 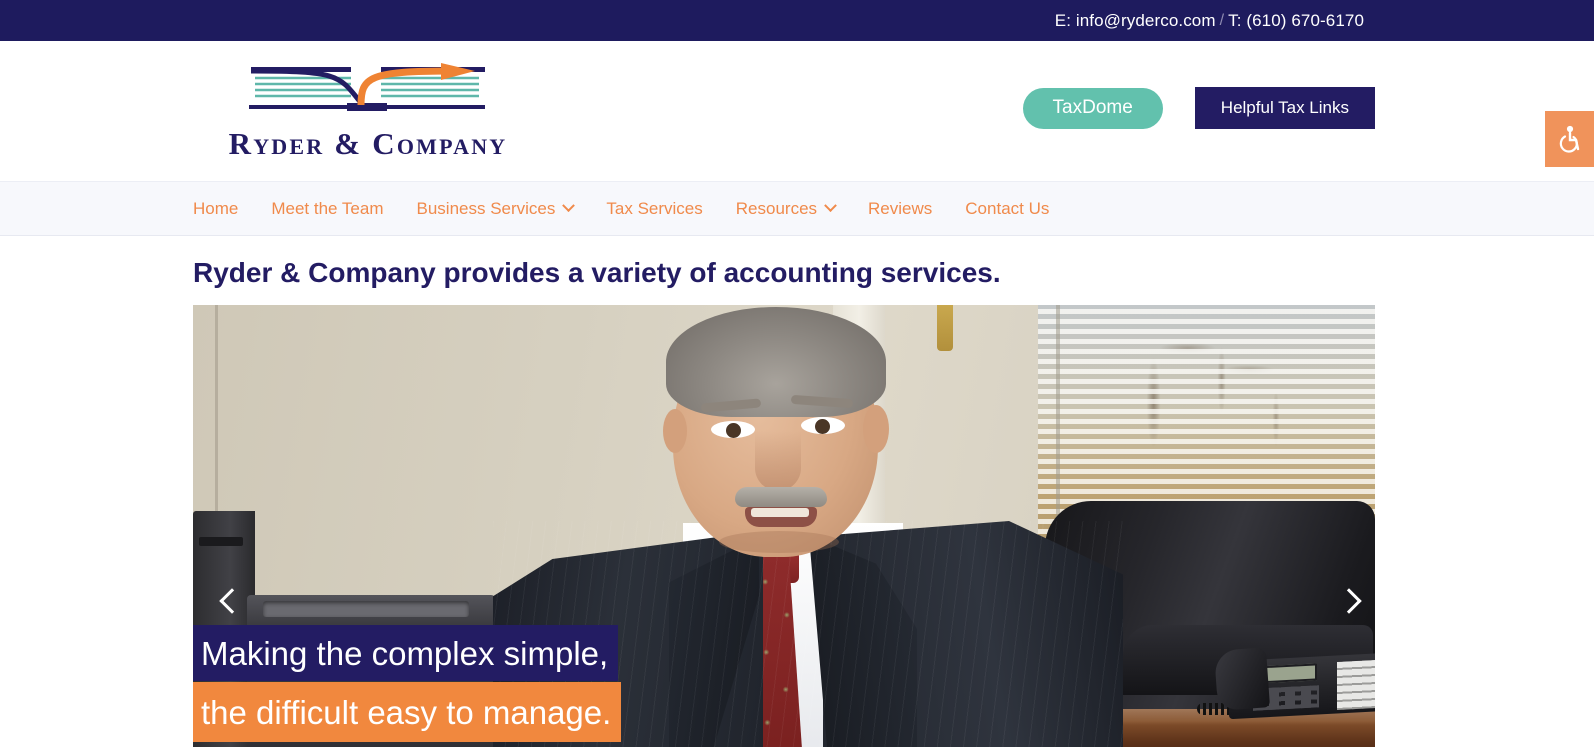 I want to click on chevron-left-icon, so click(x=232, y=601).